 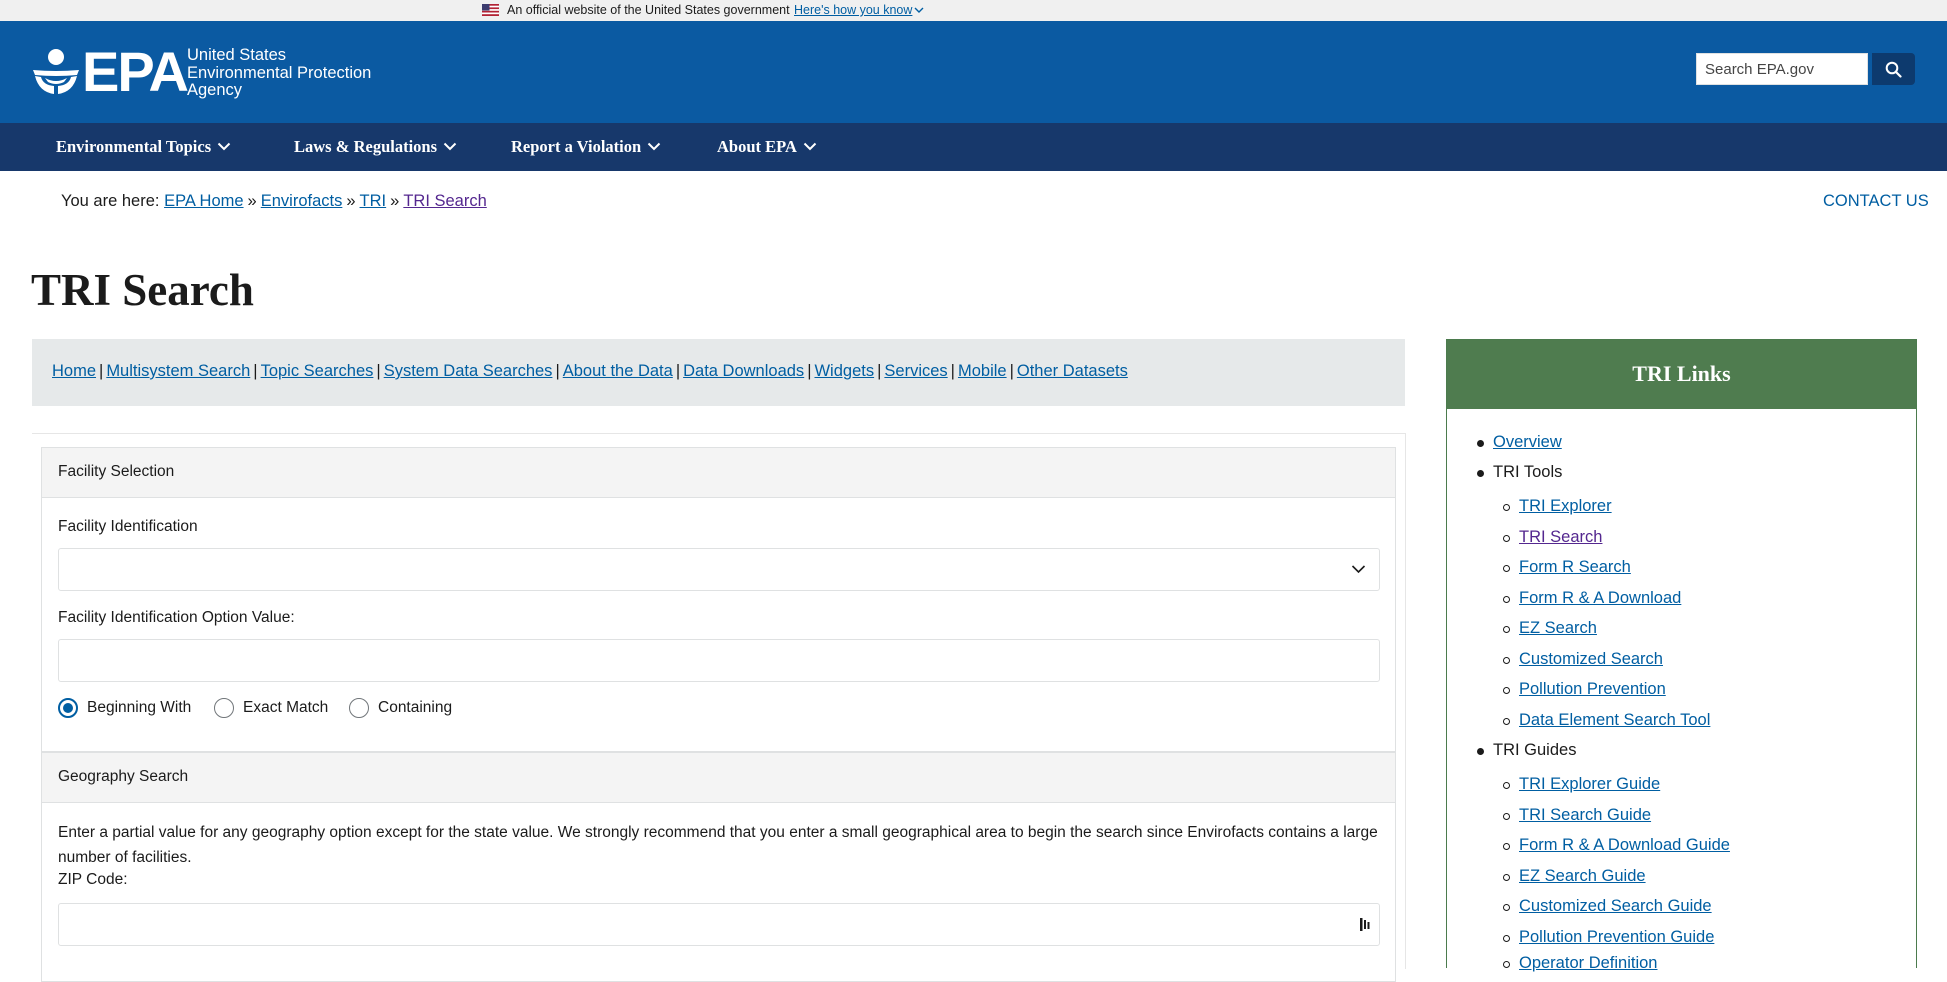 What do you see at coordinates (366, 146) in the screenshot?
I see `nav-label: Laws & Regulations` at bounding box center [366, 146].